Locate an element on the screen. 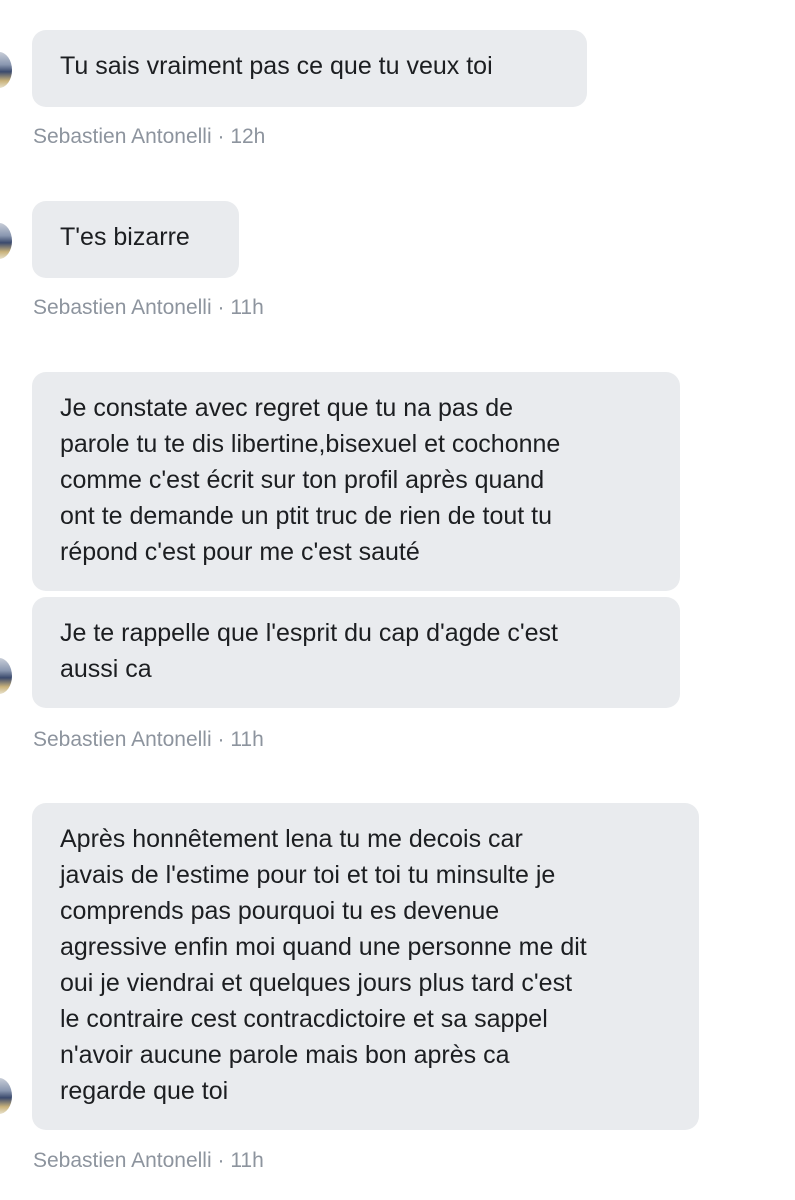  message-bubble: T'es bizarre is located at coordinates (135, 239).